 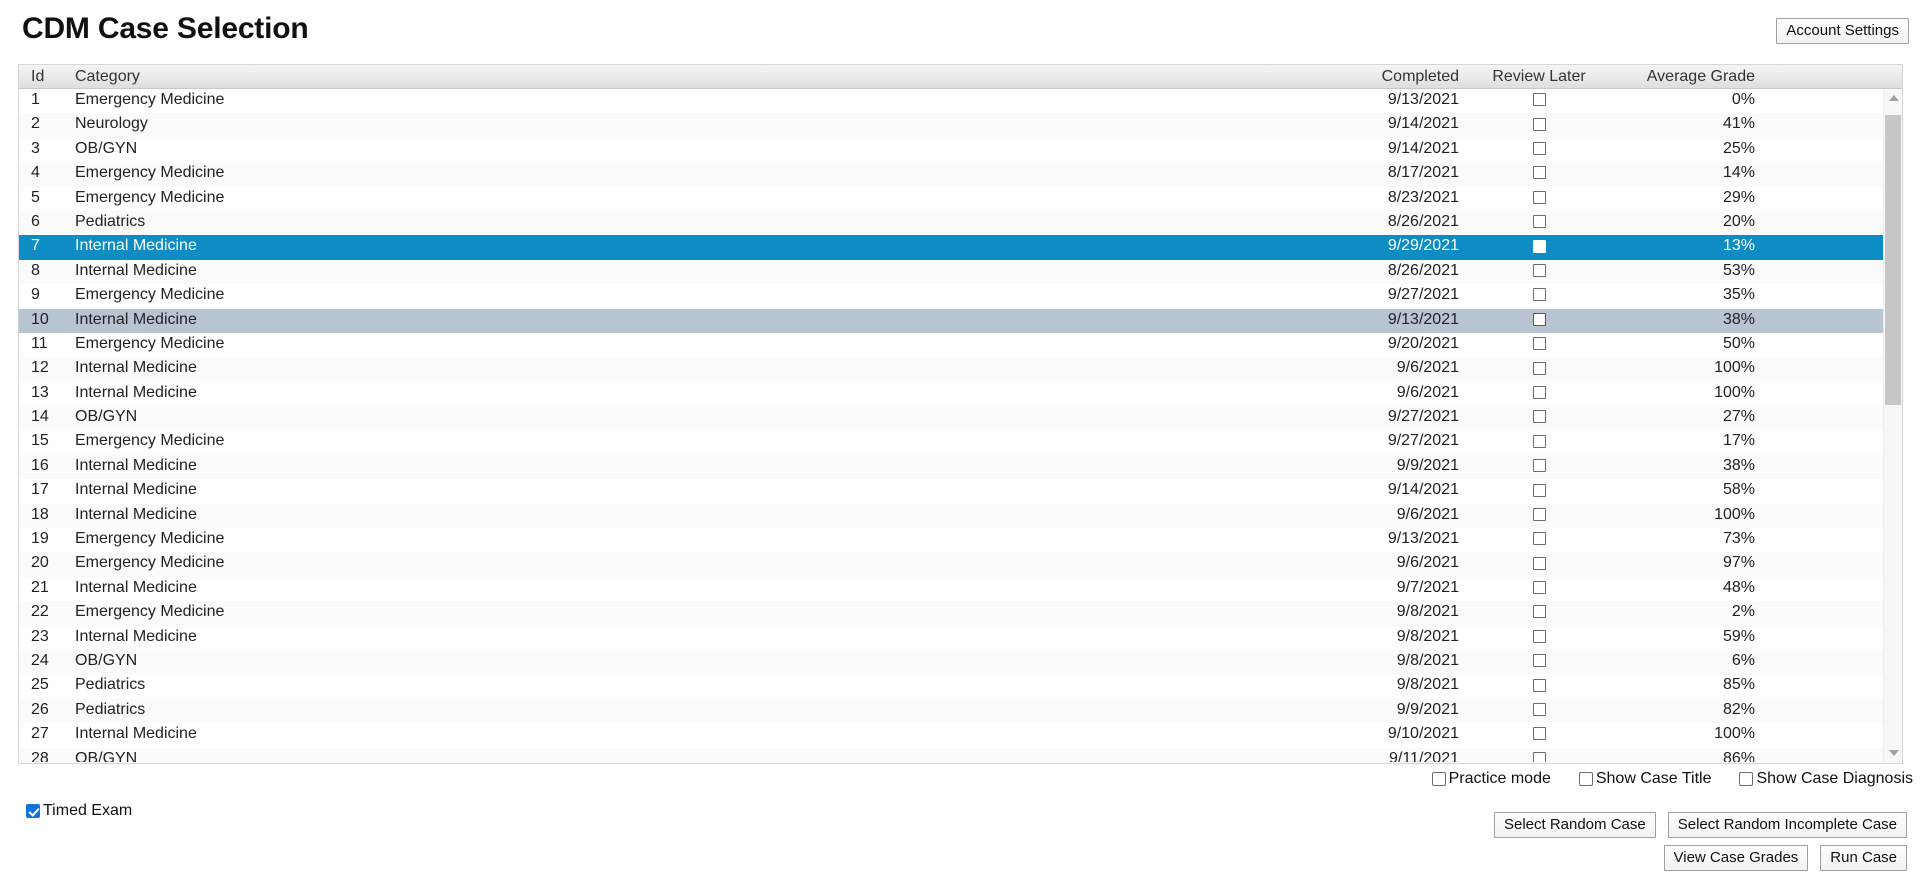 I want to click on table-row: 3 OB/GYN 9/14/2021 25%, so click(x=951, y=150).